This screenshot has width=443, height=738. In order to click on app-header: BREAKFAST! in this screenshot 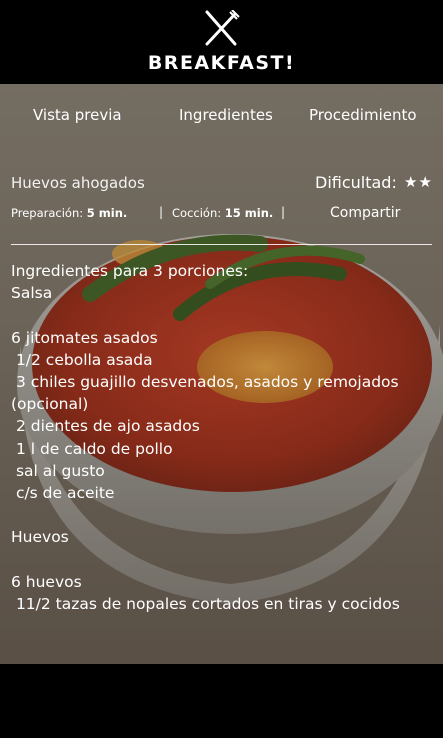, I will do `click(221, 42)`.